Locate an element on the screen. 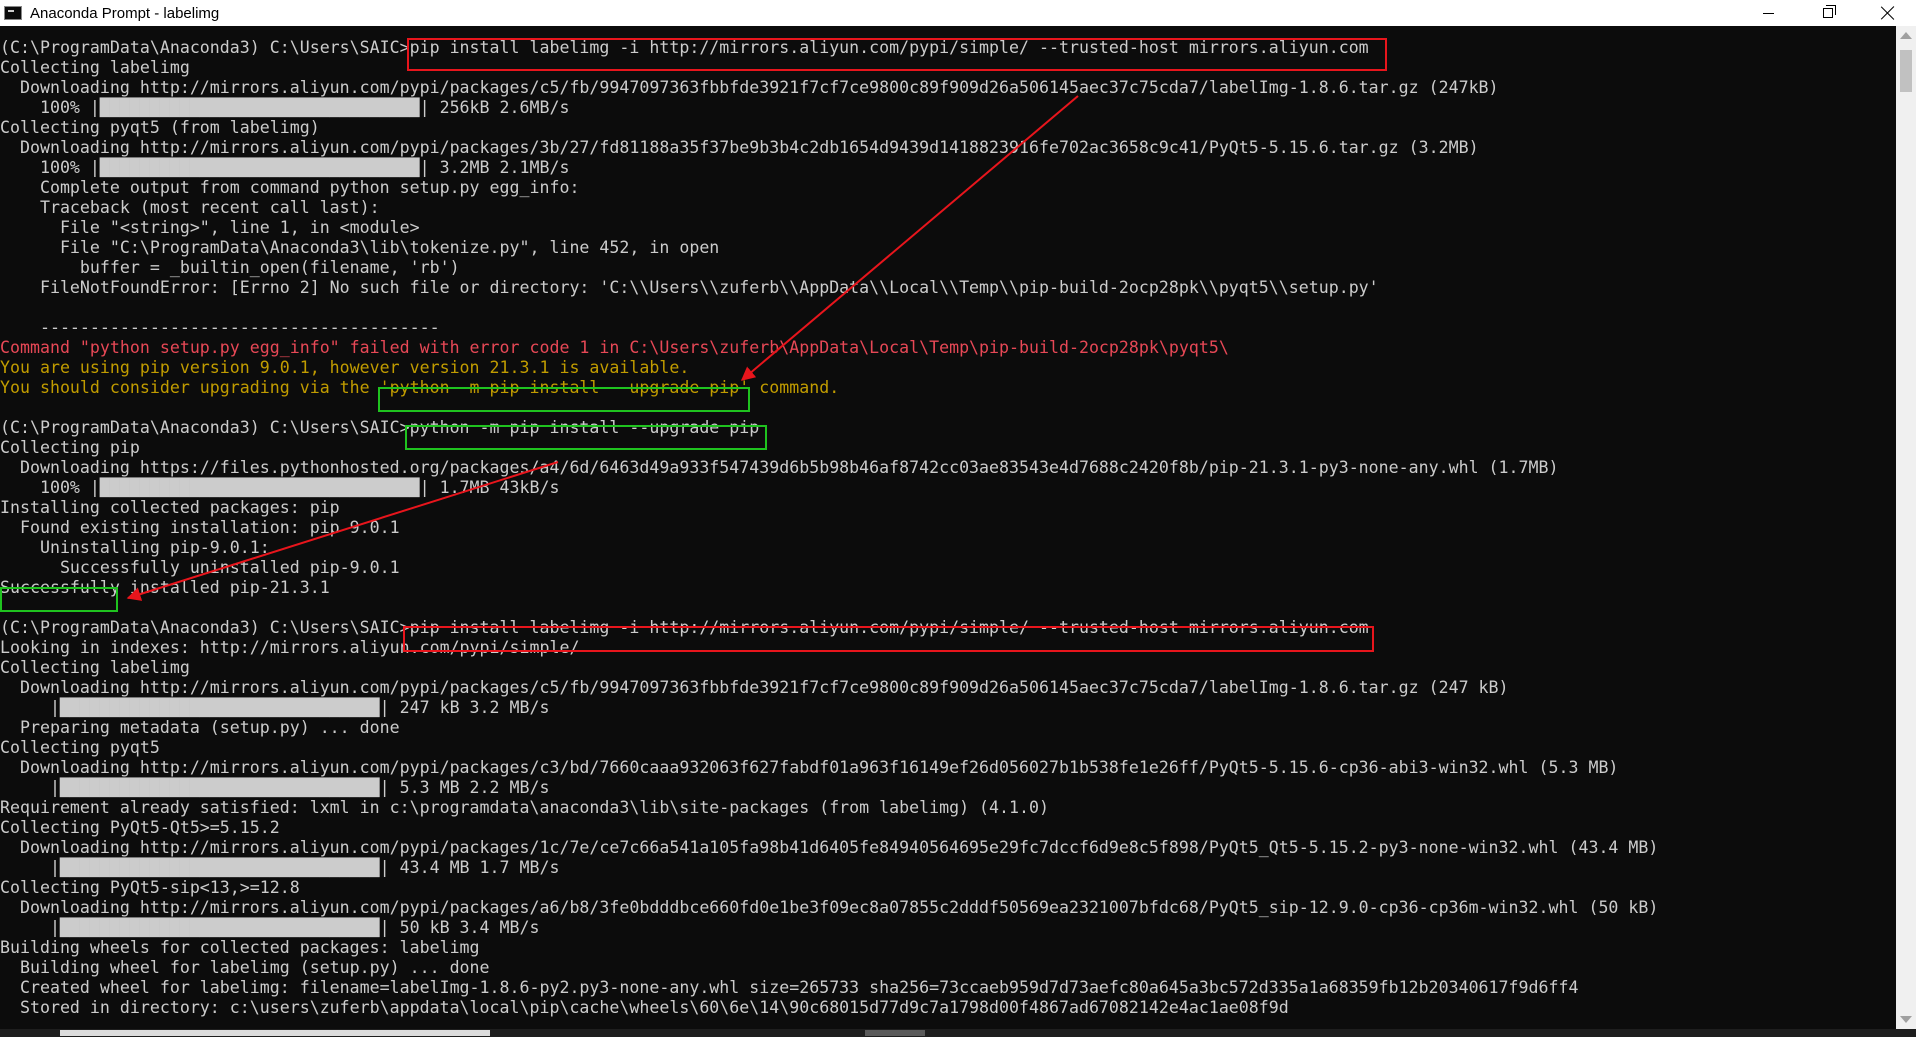 The image size is (1916, 1037). hscroll-thumb is located at coordinates (275, 1033).